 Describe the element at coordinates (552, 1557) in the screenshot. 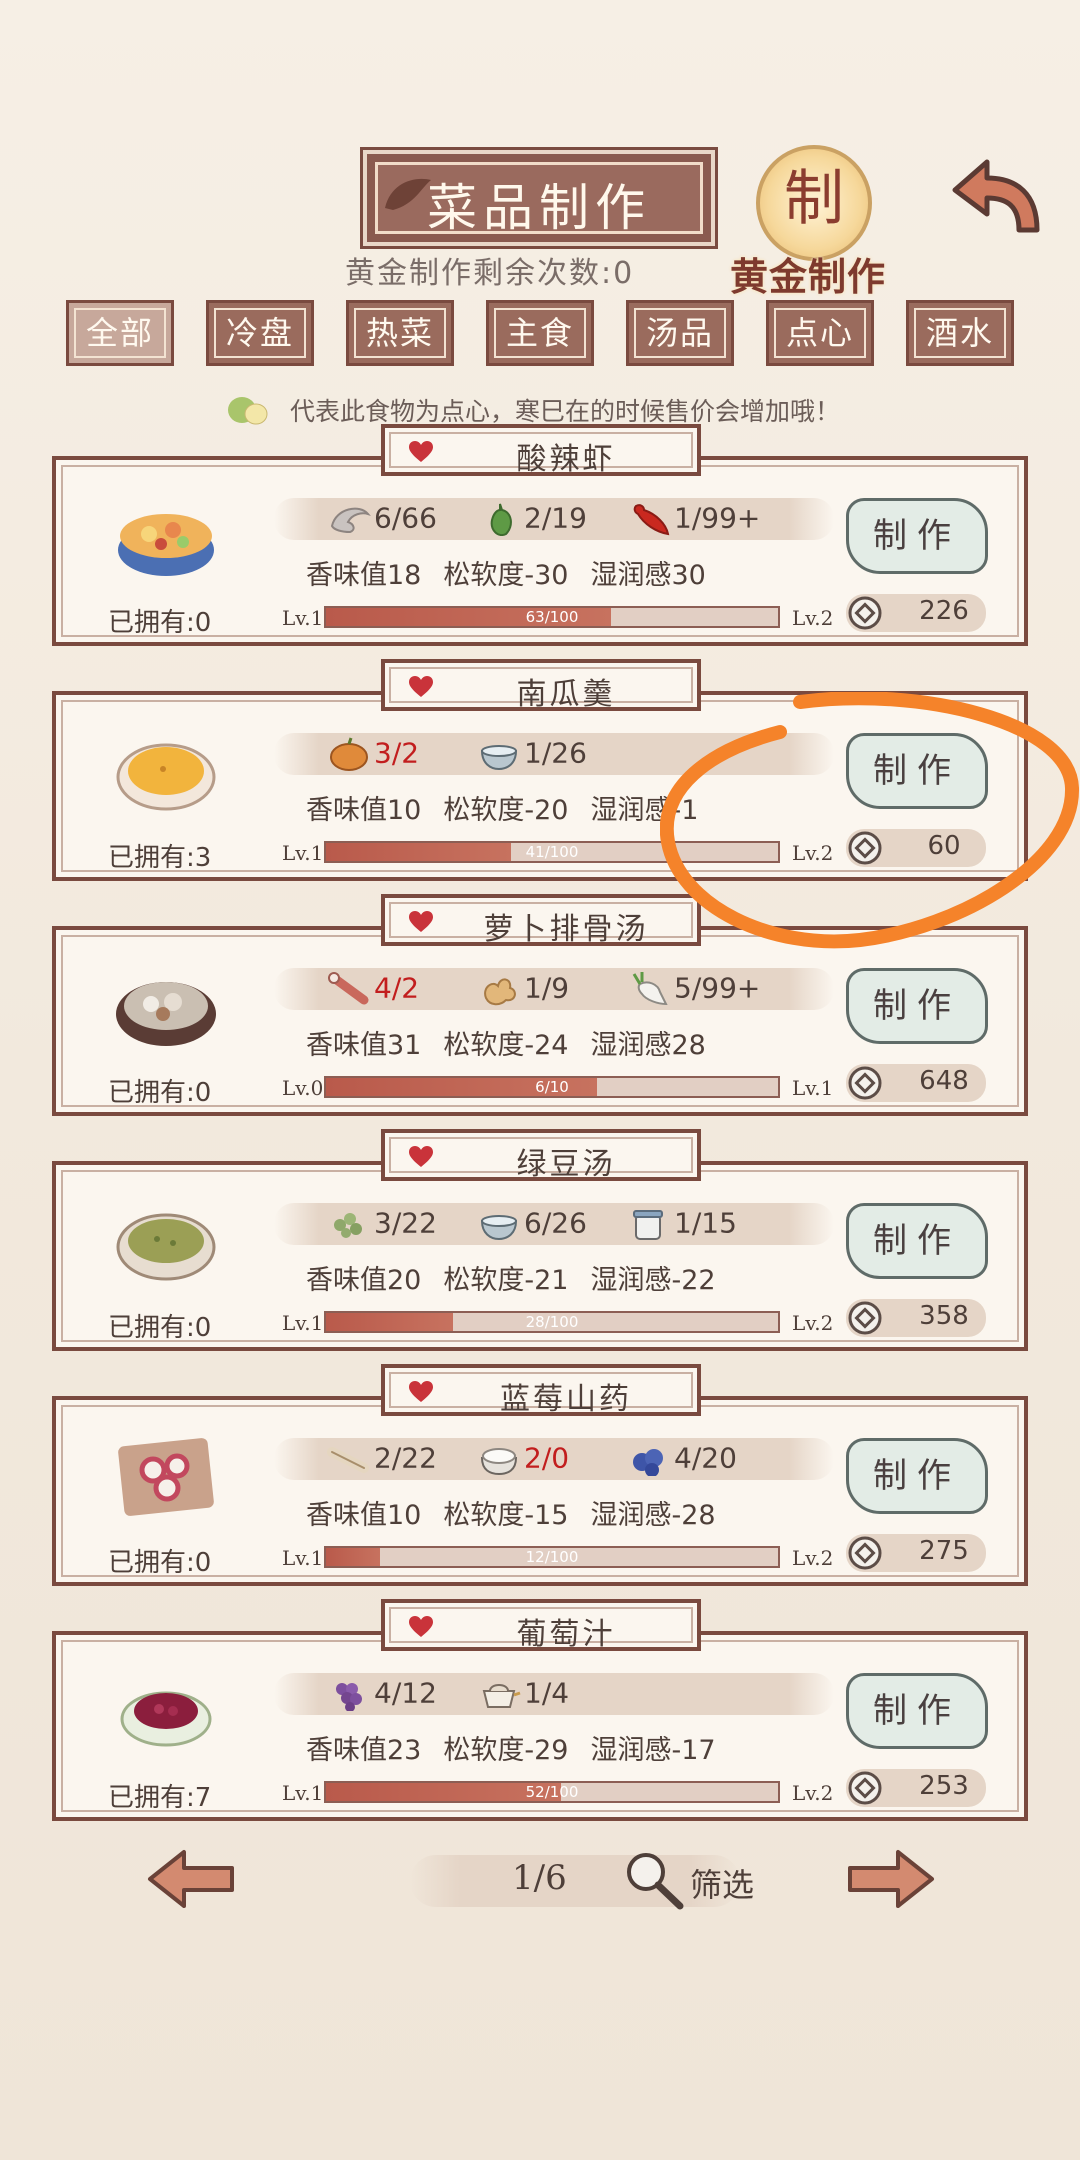

I see `level-progress-bar: 12/100` at that location.